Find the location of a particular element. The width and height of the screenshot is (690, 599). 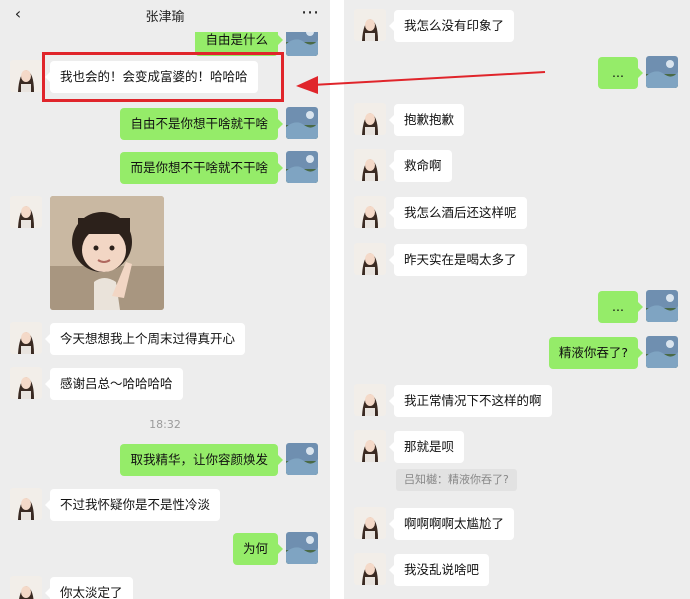

message-bubble-incoming: 救命啊 is located at coordinates (420, 166).